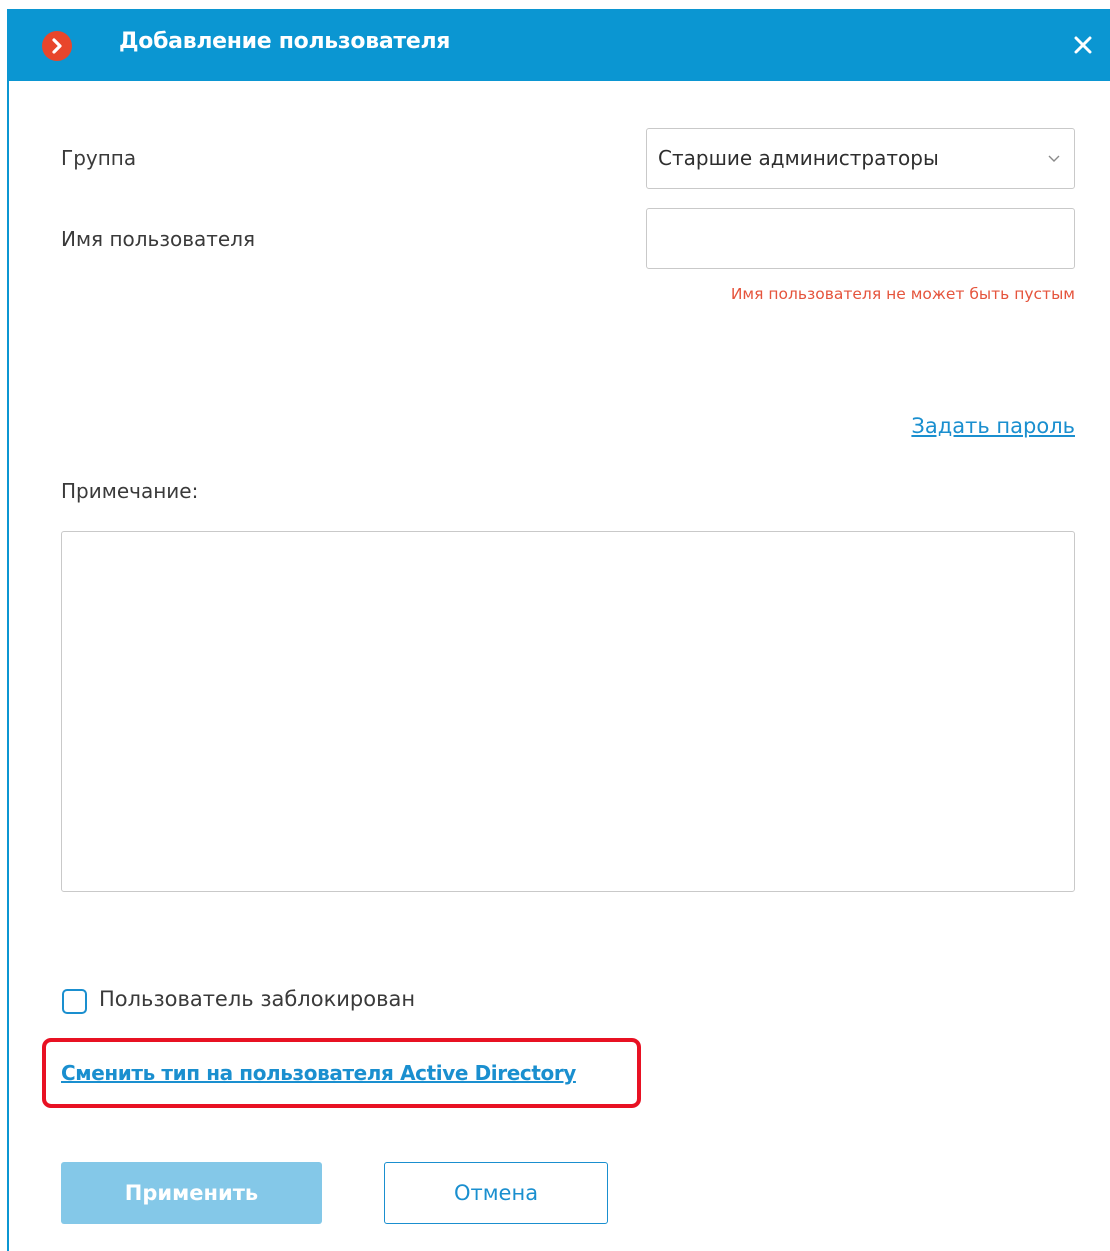  Describe the element at coordinates (191, 1193) in the screenshot. I see `apply-button: Применить` at that location.